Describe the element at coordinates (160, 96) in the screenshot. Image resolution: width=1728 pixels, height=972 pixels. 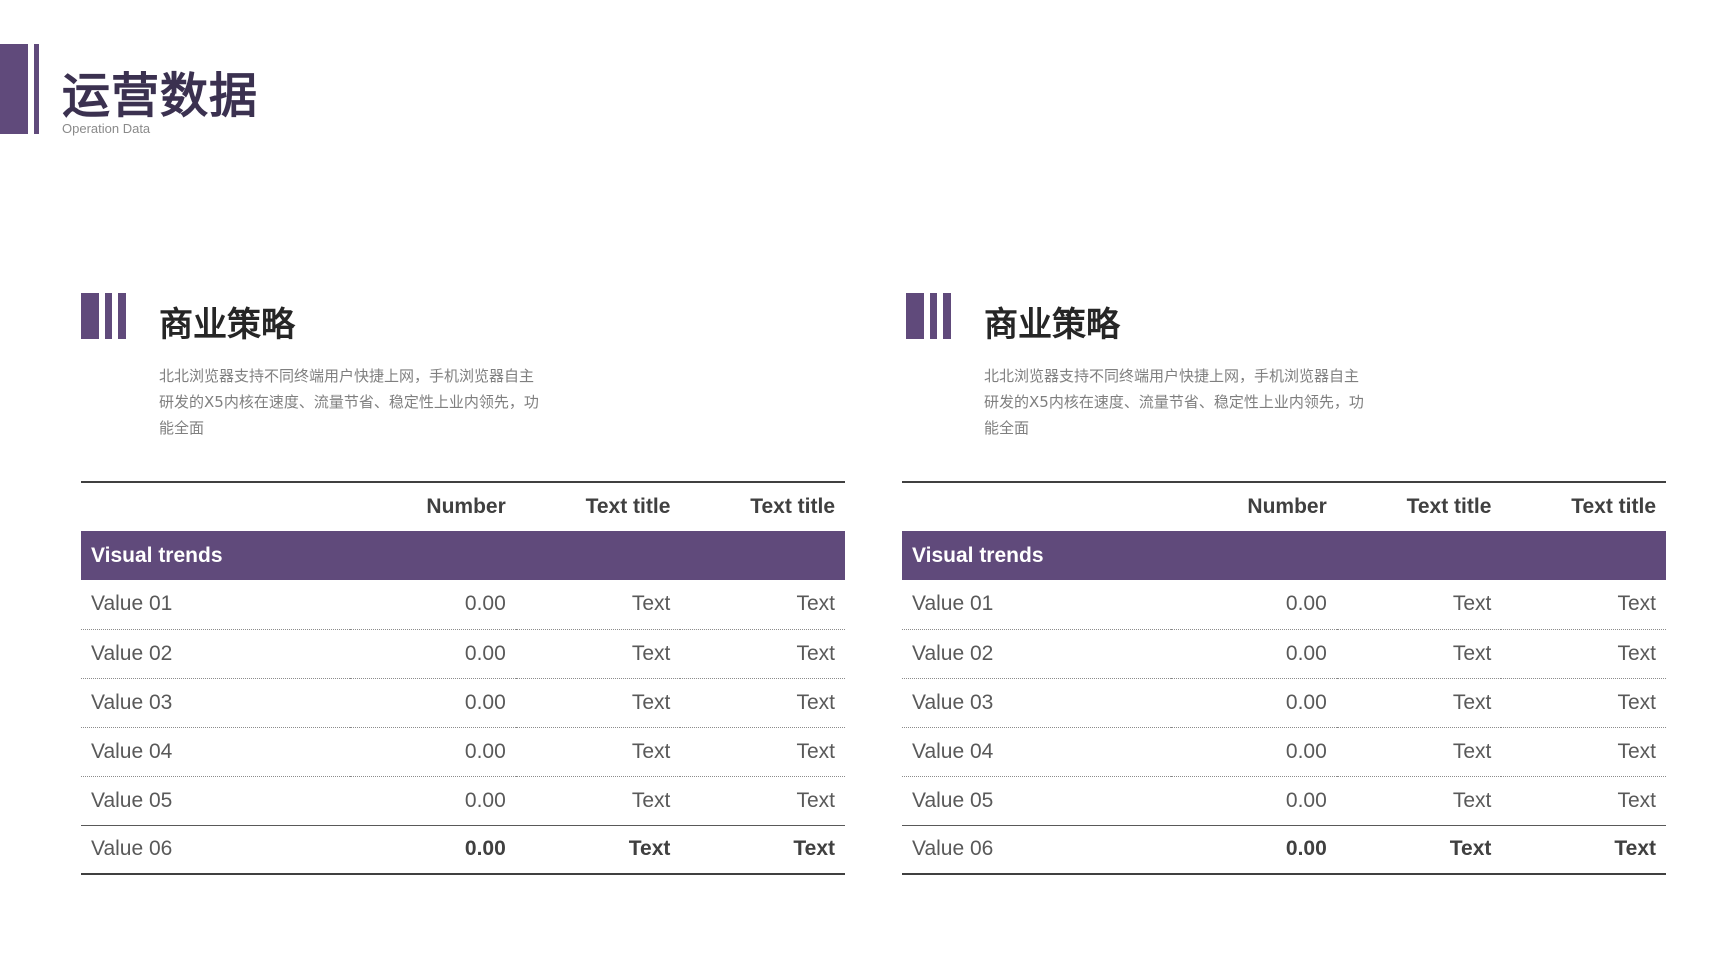
I see `page-title: 运营数据` at that location.